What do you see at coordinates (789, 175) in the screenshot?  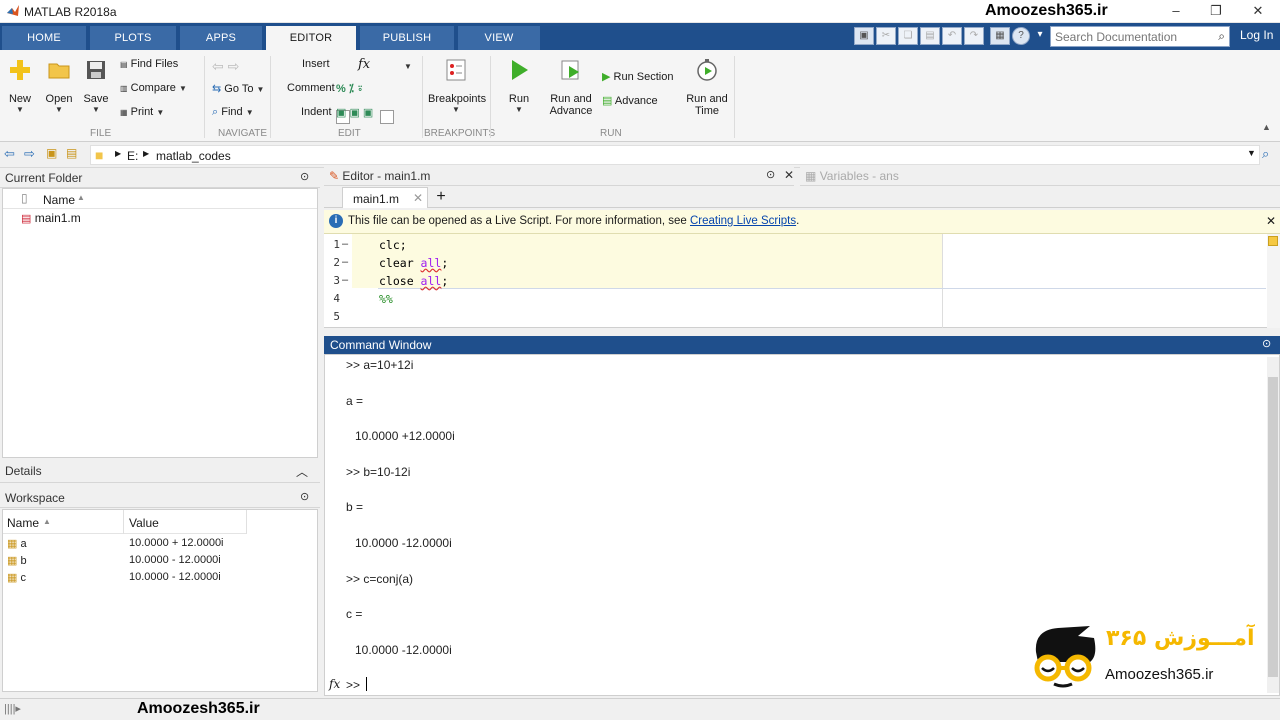 I see `close-icon: ✕` at bounding box center [789, 175].